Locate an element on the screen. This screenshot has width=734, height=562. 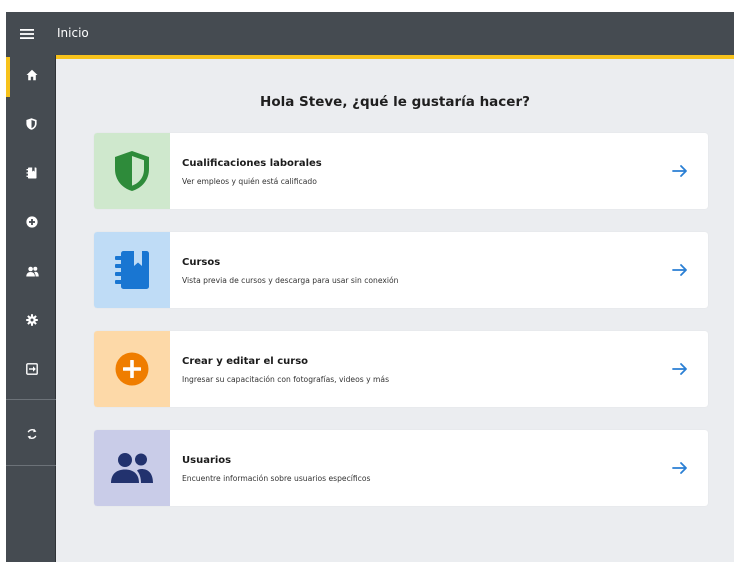
hamburger-icon is located at coordinates (27, 33).